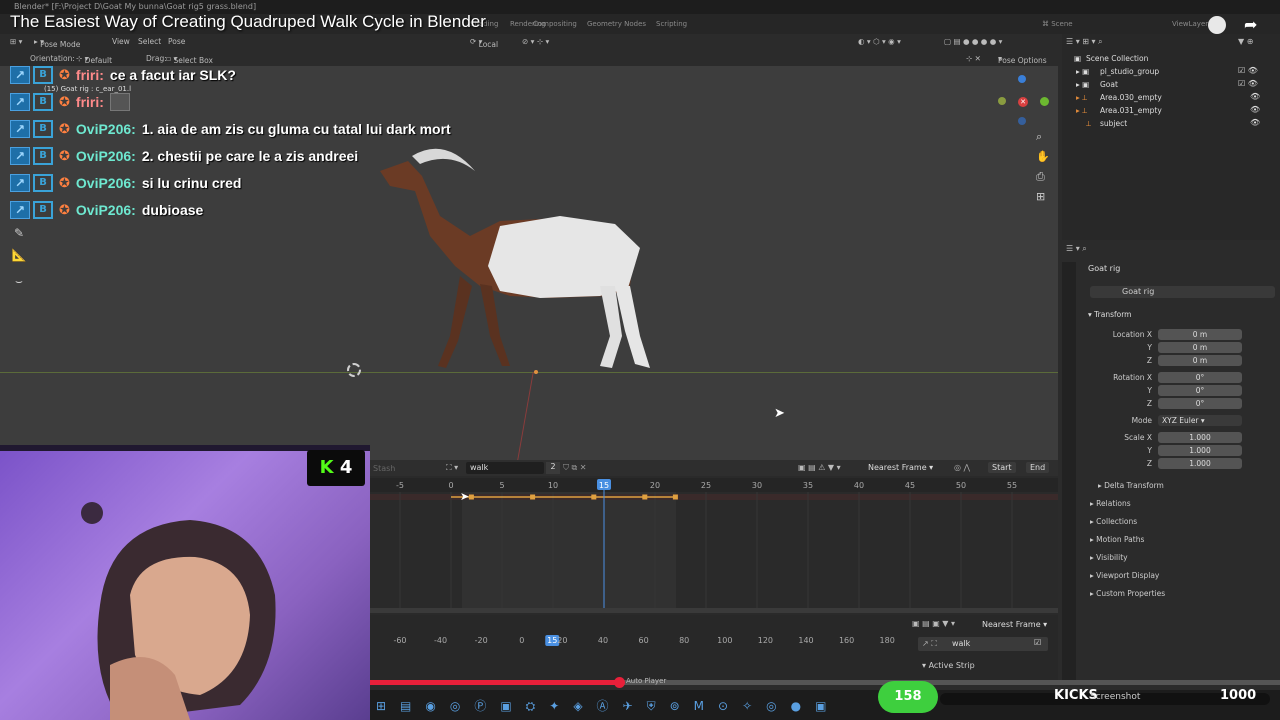 Image resolution: width=1280 pixels, height=720 pixels. What do you see at coordinates (1002, 467) in the screenshot?
I see `jump-start-button: Start` at bounding box center [1002, 467].